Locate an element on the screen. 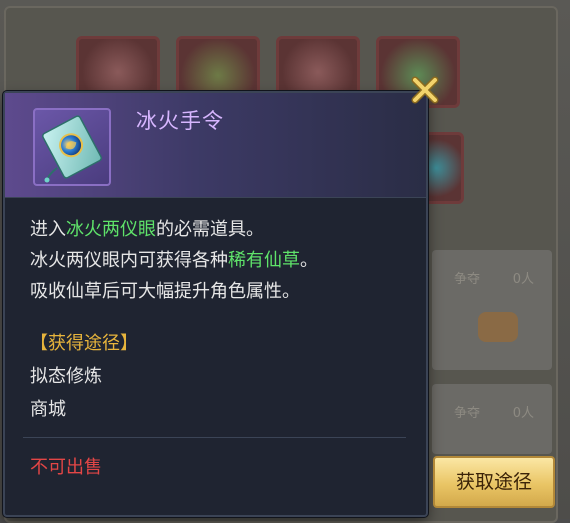 This screenshot has width=570, height=523. source-section-title: 【获得途径】 is located at coordinates (84, 343).